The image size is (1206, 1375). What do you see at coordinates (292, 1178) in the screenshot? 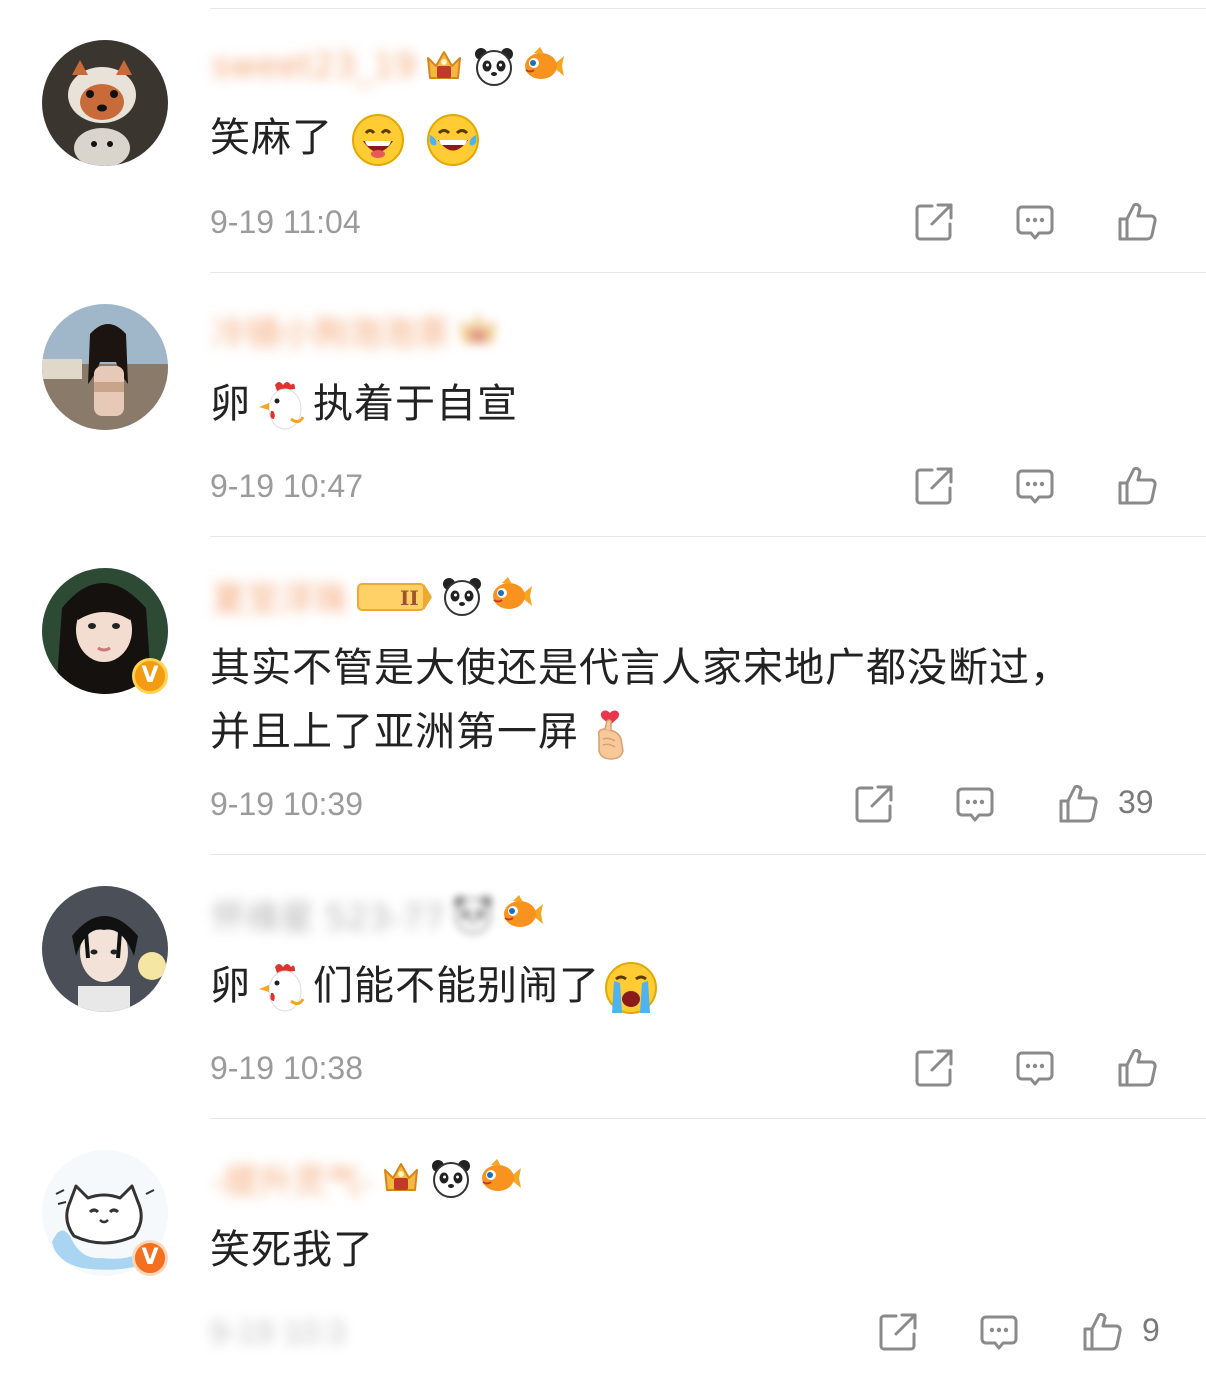
I see `username: -提升灵气-` at bounding box center [292, 1178].